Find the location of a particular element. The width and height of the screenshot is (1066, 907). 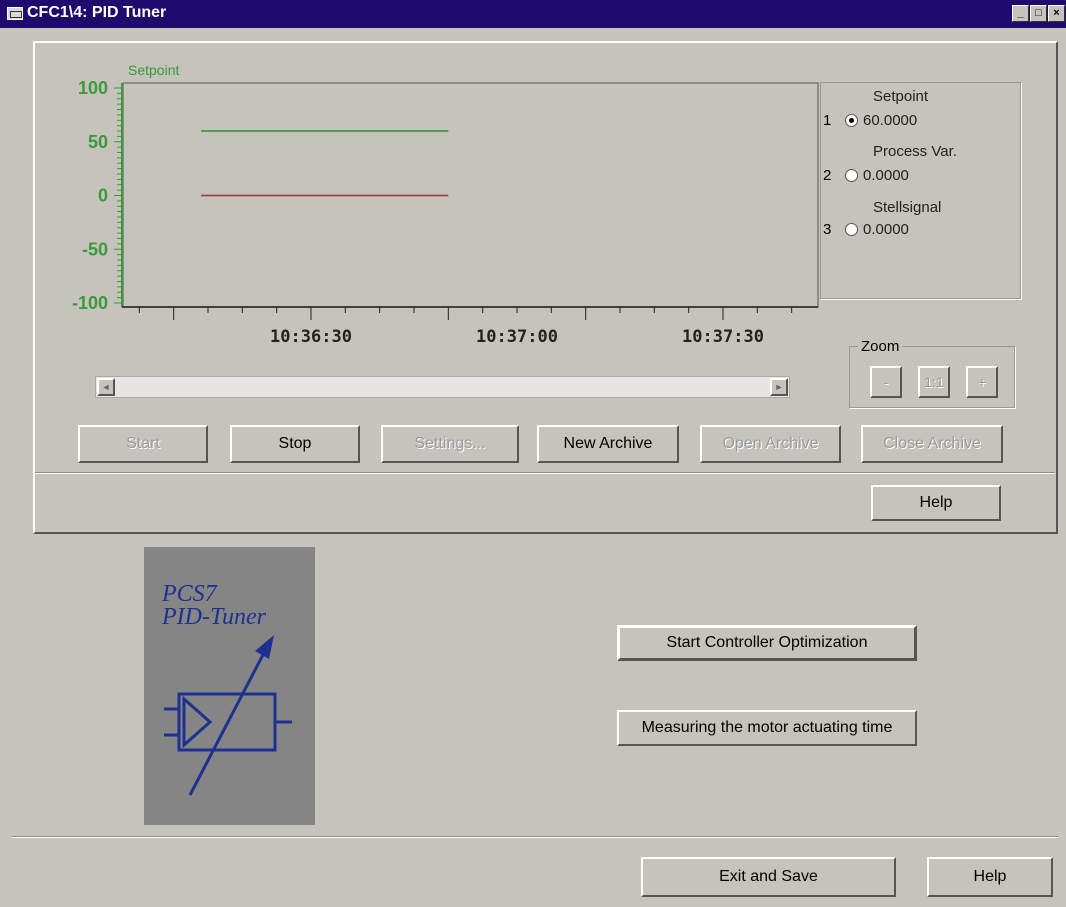

legend-2-number: 2 is located at coordinates (827, 175).